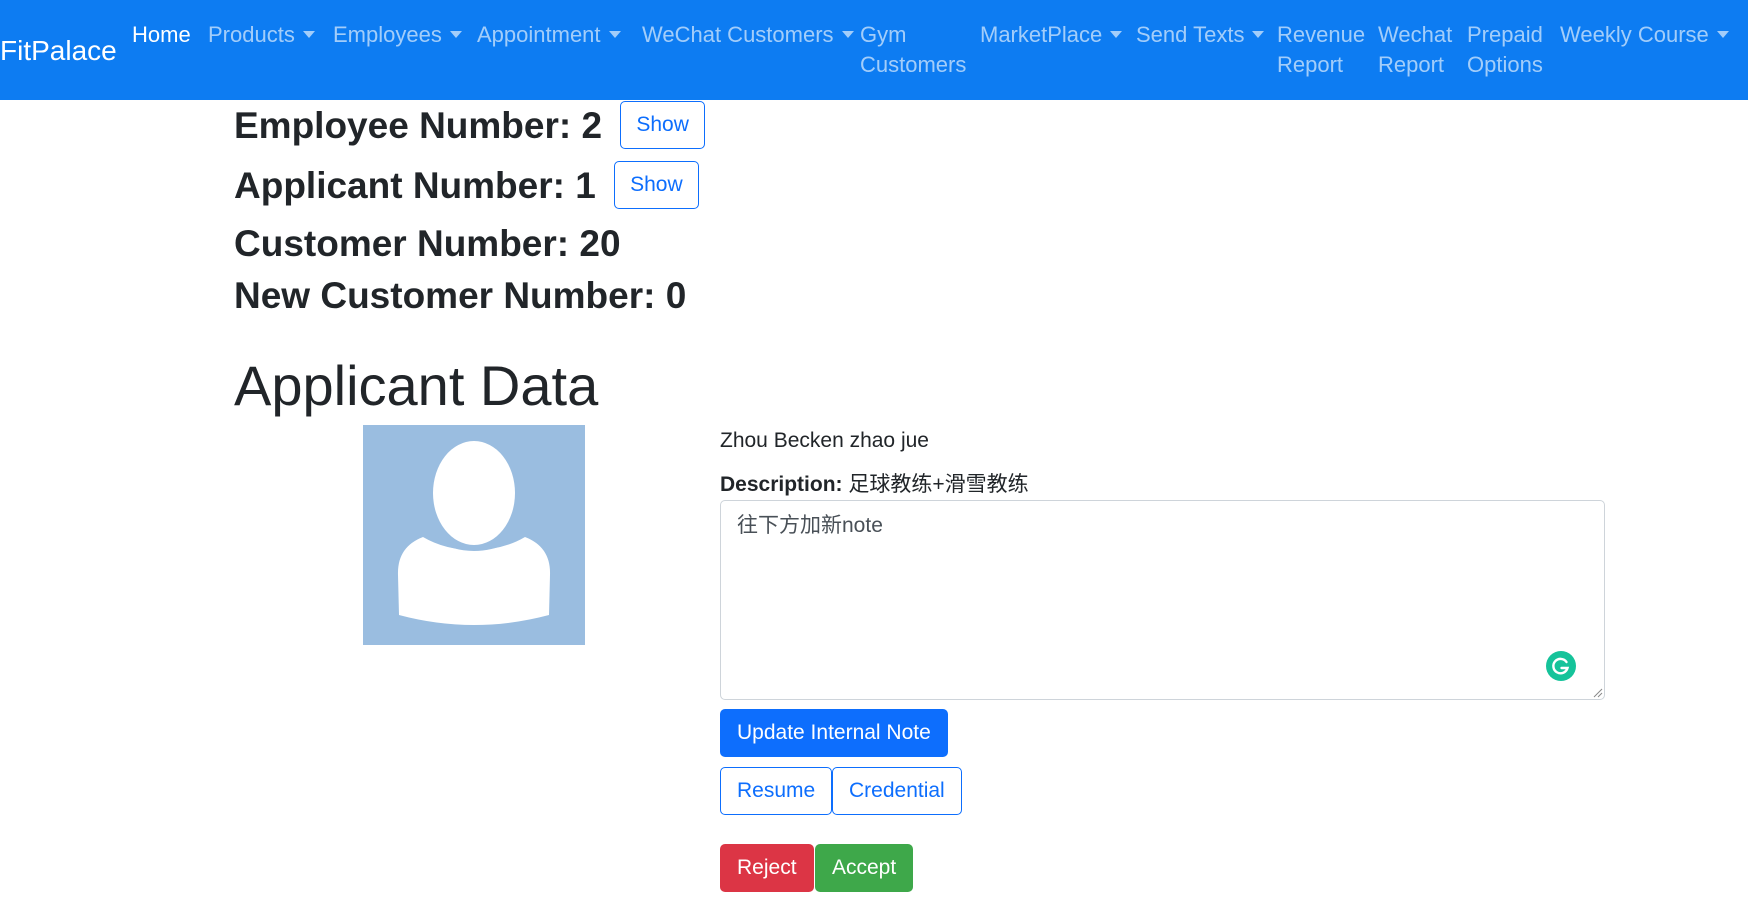 The height and width of the screenshot is (918, 1748). I want to click on nav-wechat-report-line2: Report, so click(1411, 64).